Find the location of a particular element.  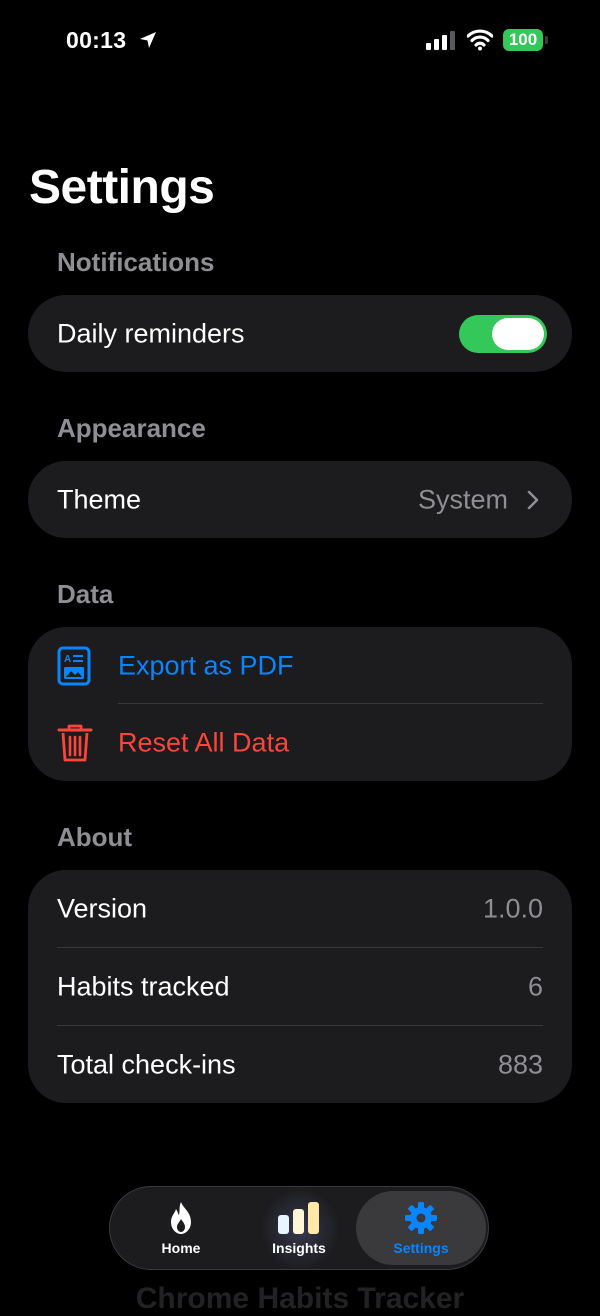

bar-chart-icon is located at coordinates (298, 1218).